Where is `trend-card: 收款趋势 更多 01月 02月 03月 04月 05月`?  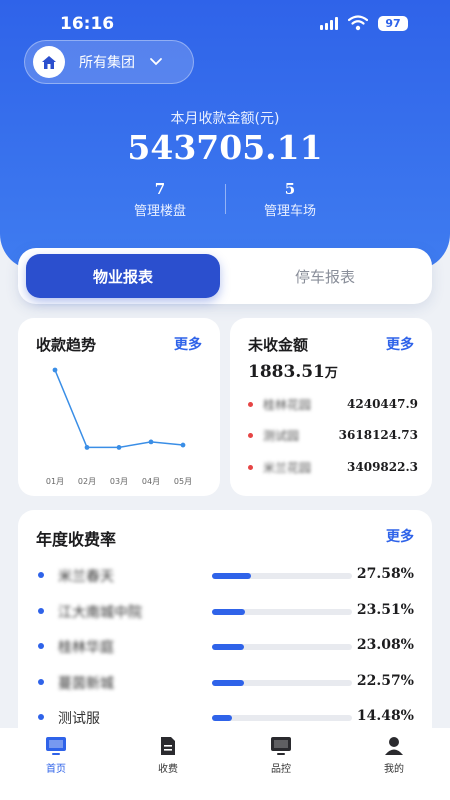
trend-card: 收款趋势 更多 01月 02月 03月 04月 05月 is located at coordinates (119, 407).